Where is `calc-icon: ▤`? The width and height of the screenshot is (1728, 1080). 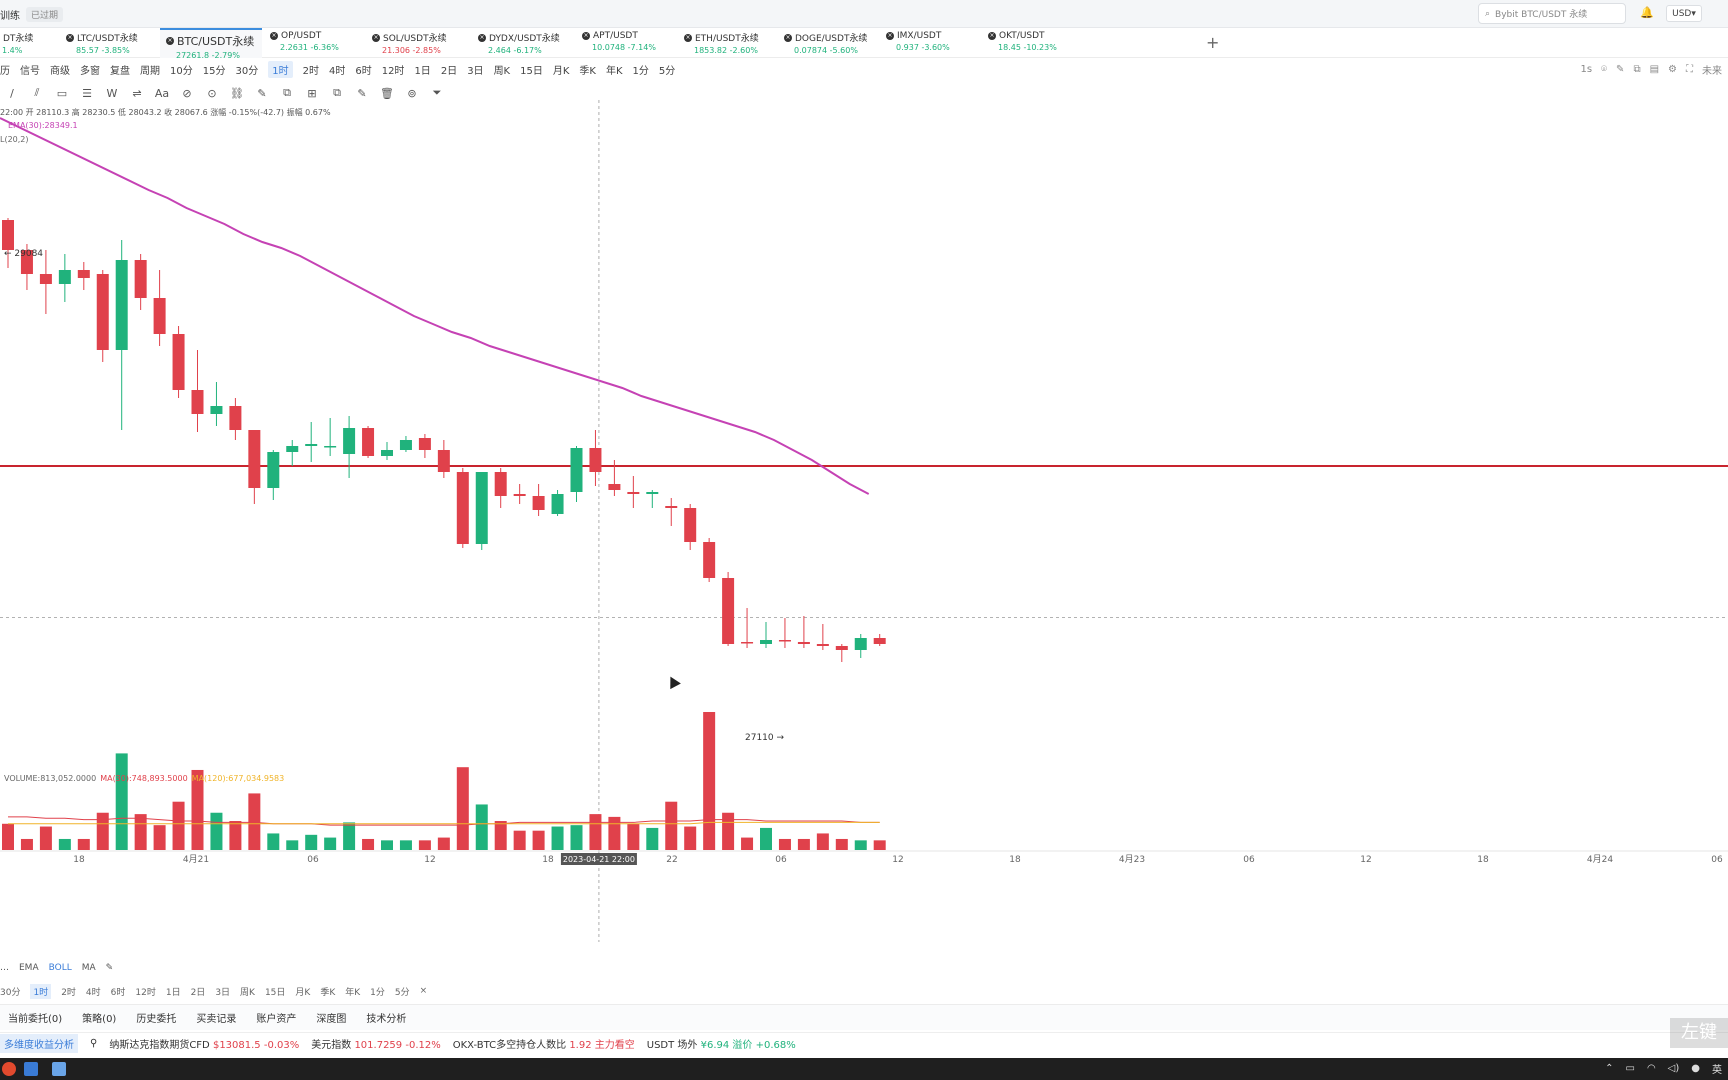 calc-icon: ▤ is located at coordinates (1654, 69).